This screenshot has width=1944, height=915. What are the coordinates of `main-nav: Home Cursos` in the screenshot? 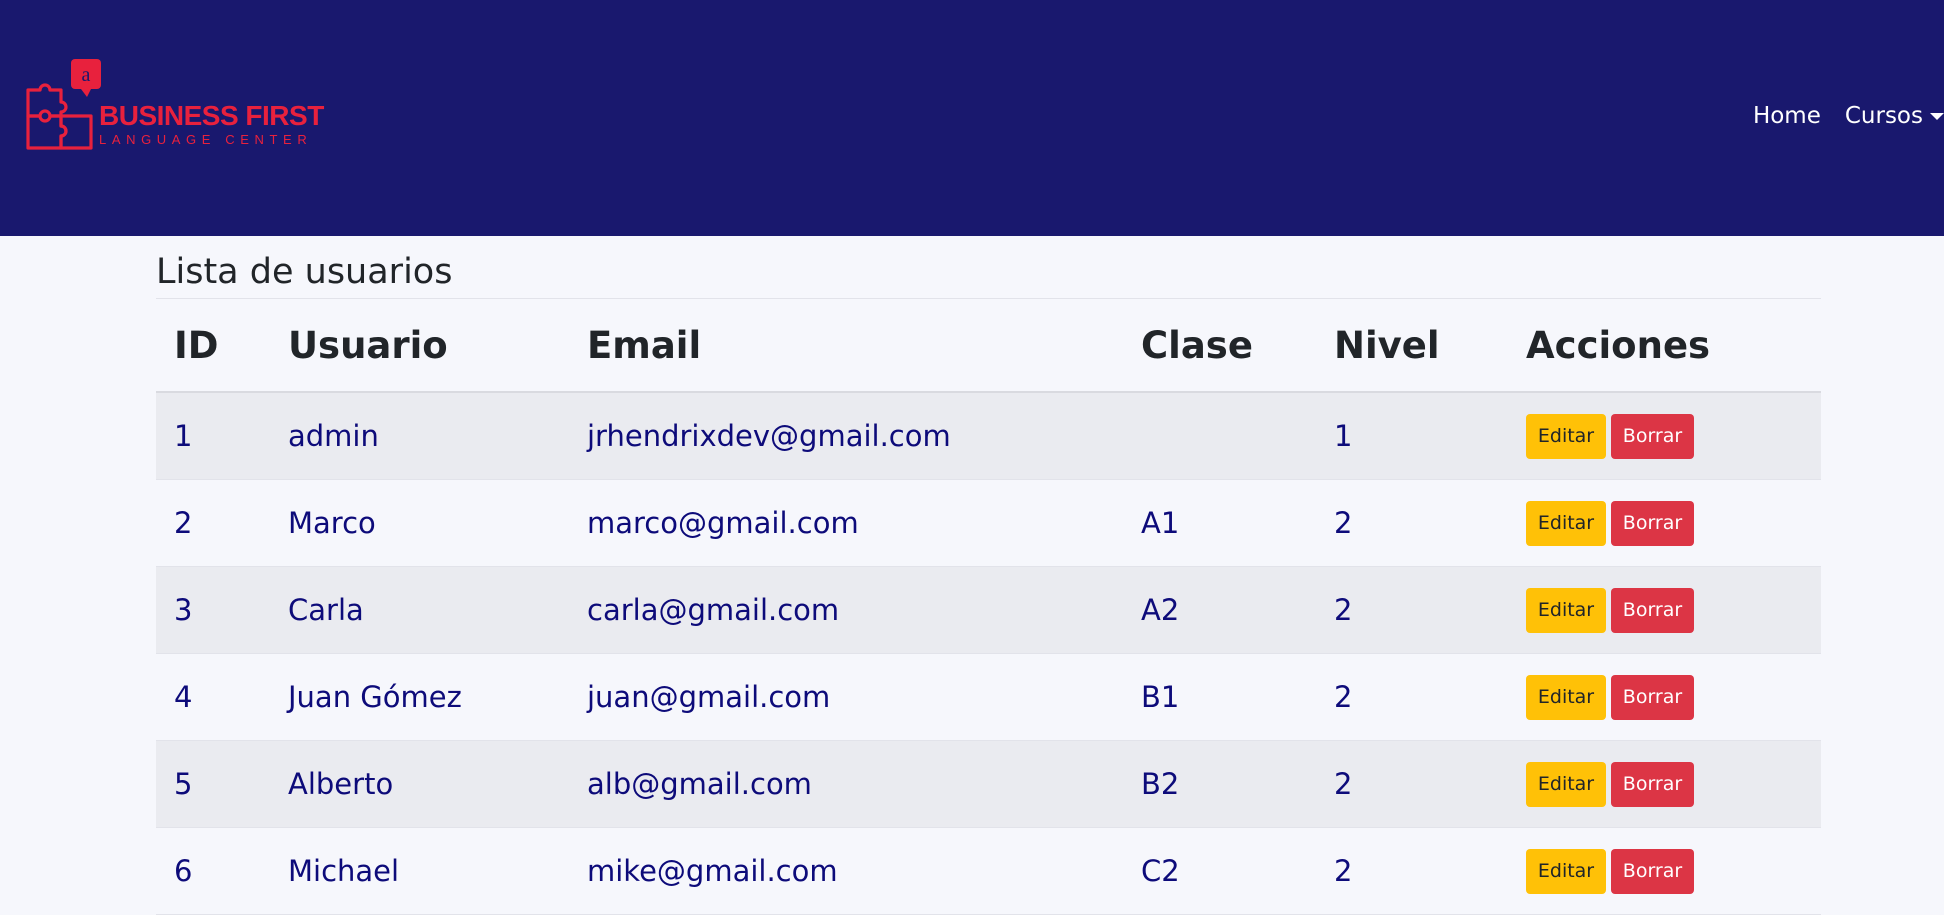 It's located at (1848, 116).